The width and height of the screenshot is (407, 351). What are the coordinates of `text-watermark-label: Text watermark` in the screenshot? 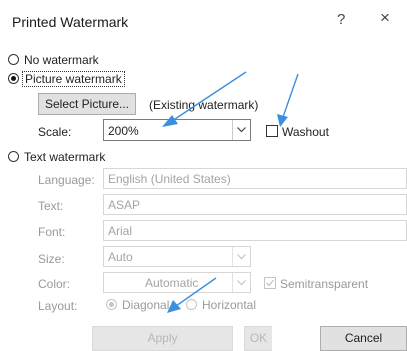 It's located at (64, 157).